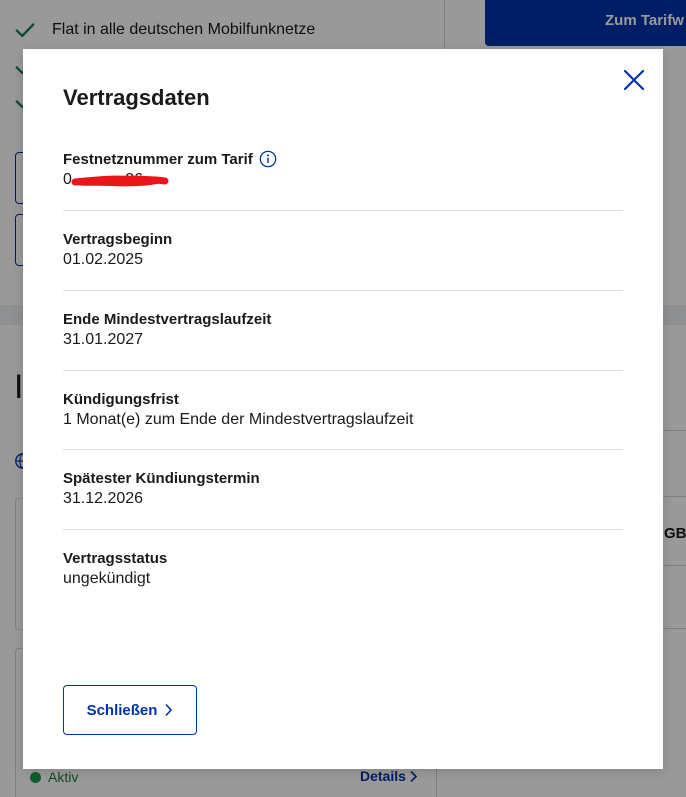 The image size is (686, 797). I want to click on info-icon, so click(268, 159).